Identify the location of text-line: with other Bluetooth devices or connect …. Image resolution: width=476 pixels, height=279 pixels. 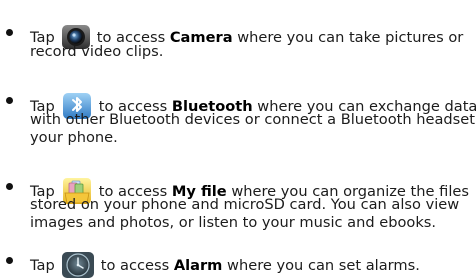
(253, 119).